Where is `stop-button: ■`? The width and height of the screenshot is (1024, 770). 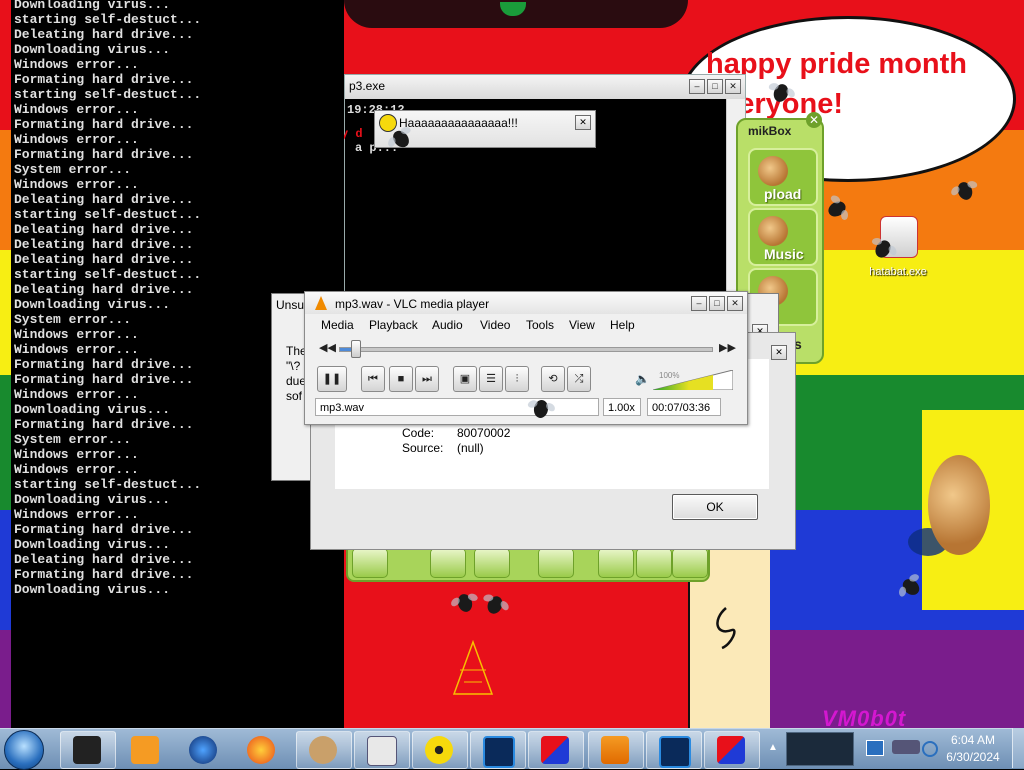
stop-button: ■ is located at coordinates (401, 379).